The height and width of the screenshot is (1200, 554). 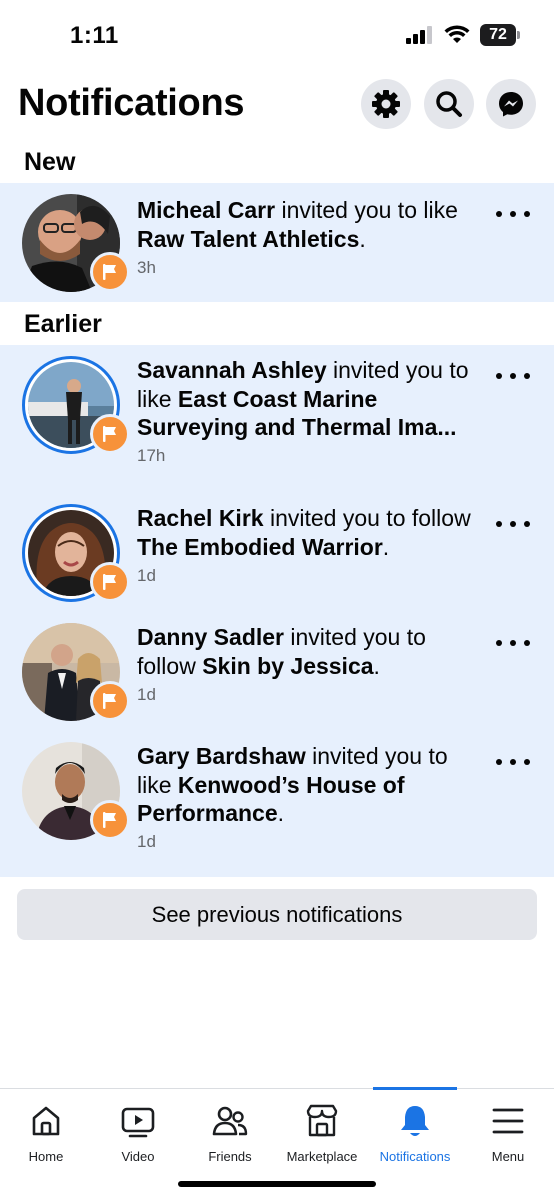 I want to click on nav-tab-marketplace: Marketplace, so click(x=322, y=1134).